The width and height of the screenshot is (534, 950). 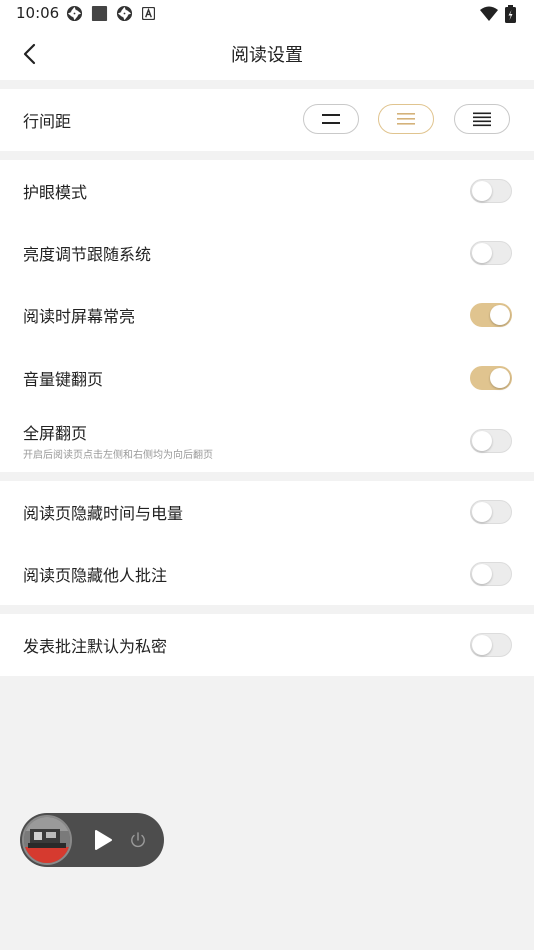 I want to click on medium-lines-icon, so click(x=406, y=119).